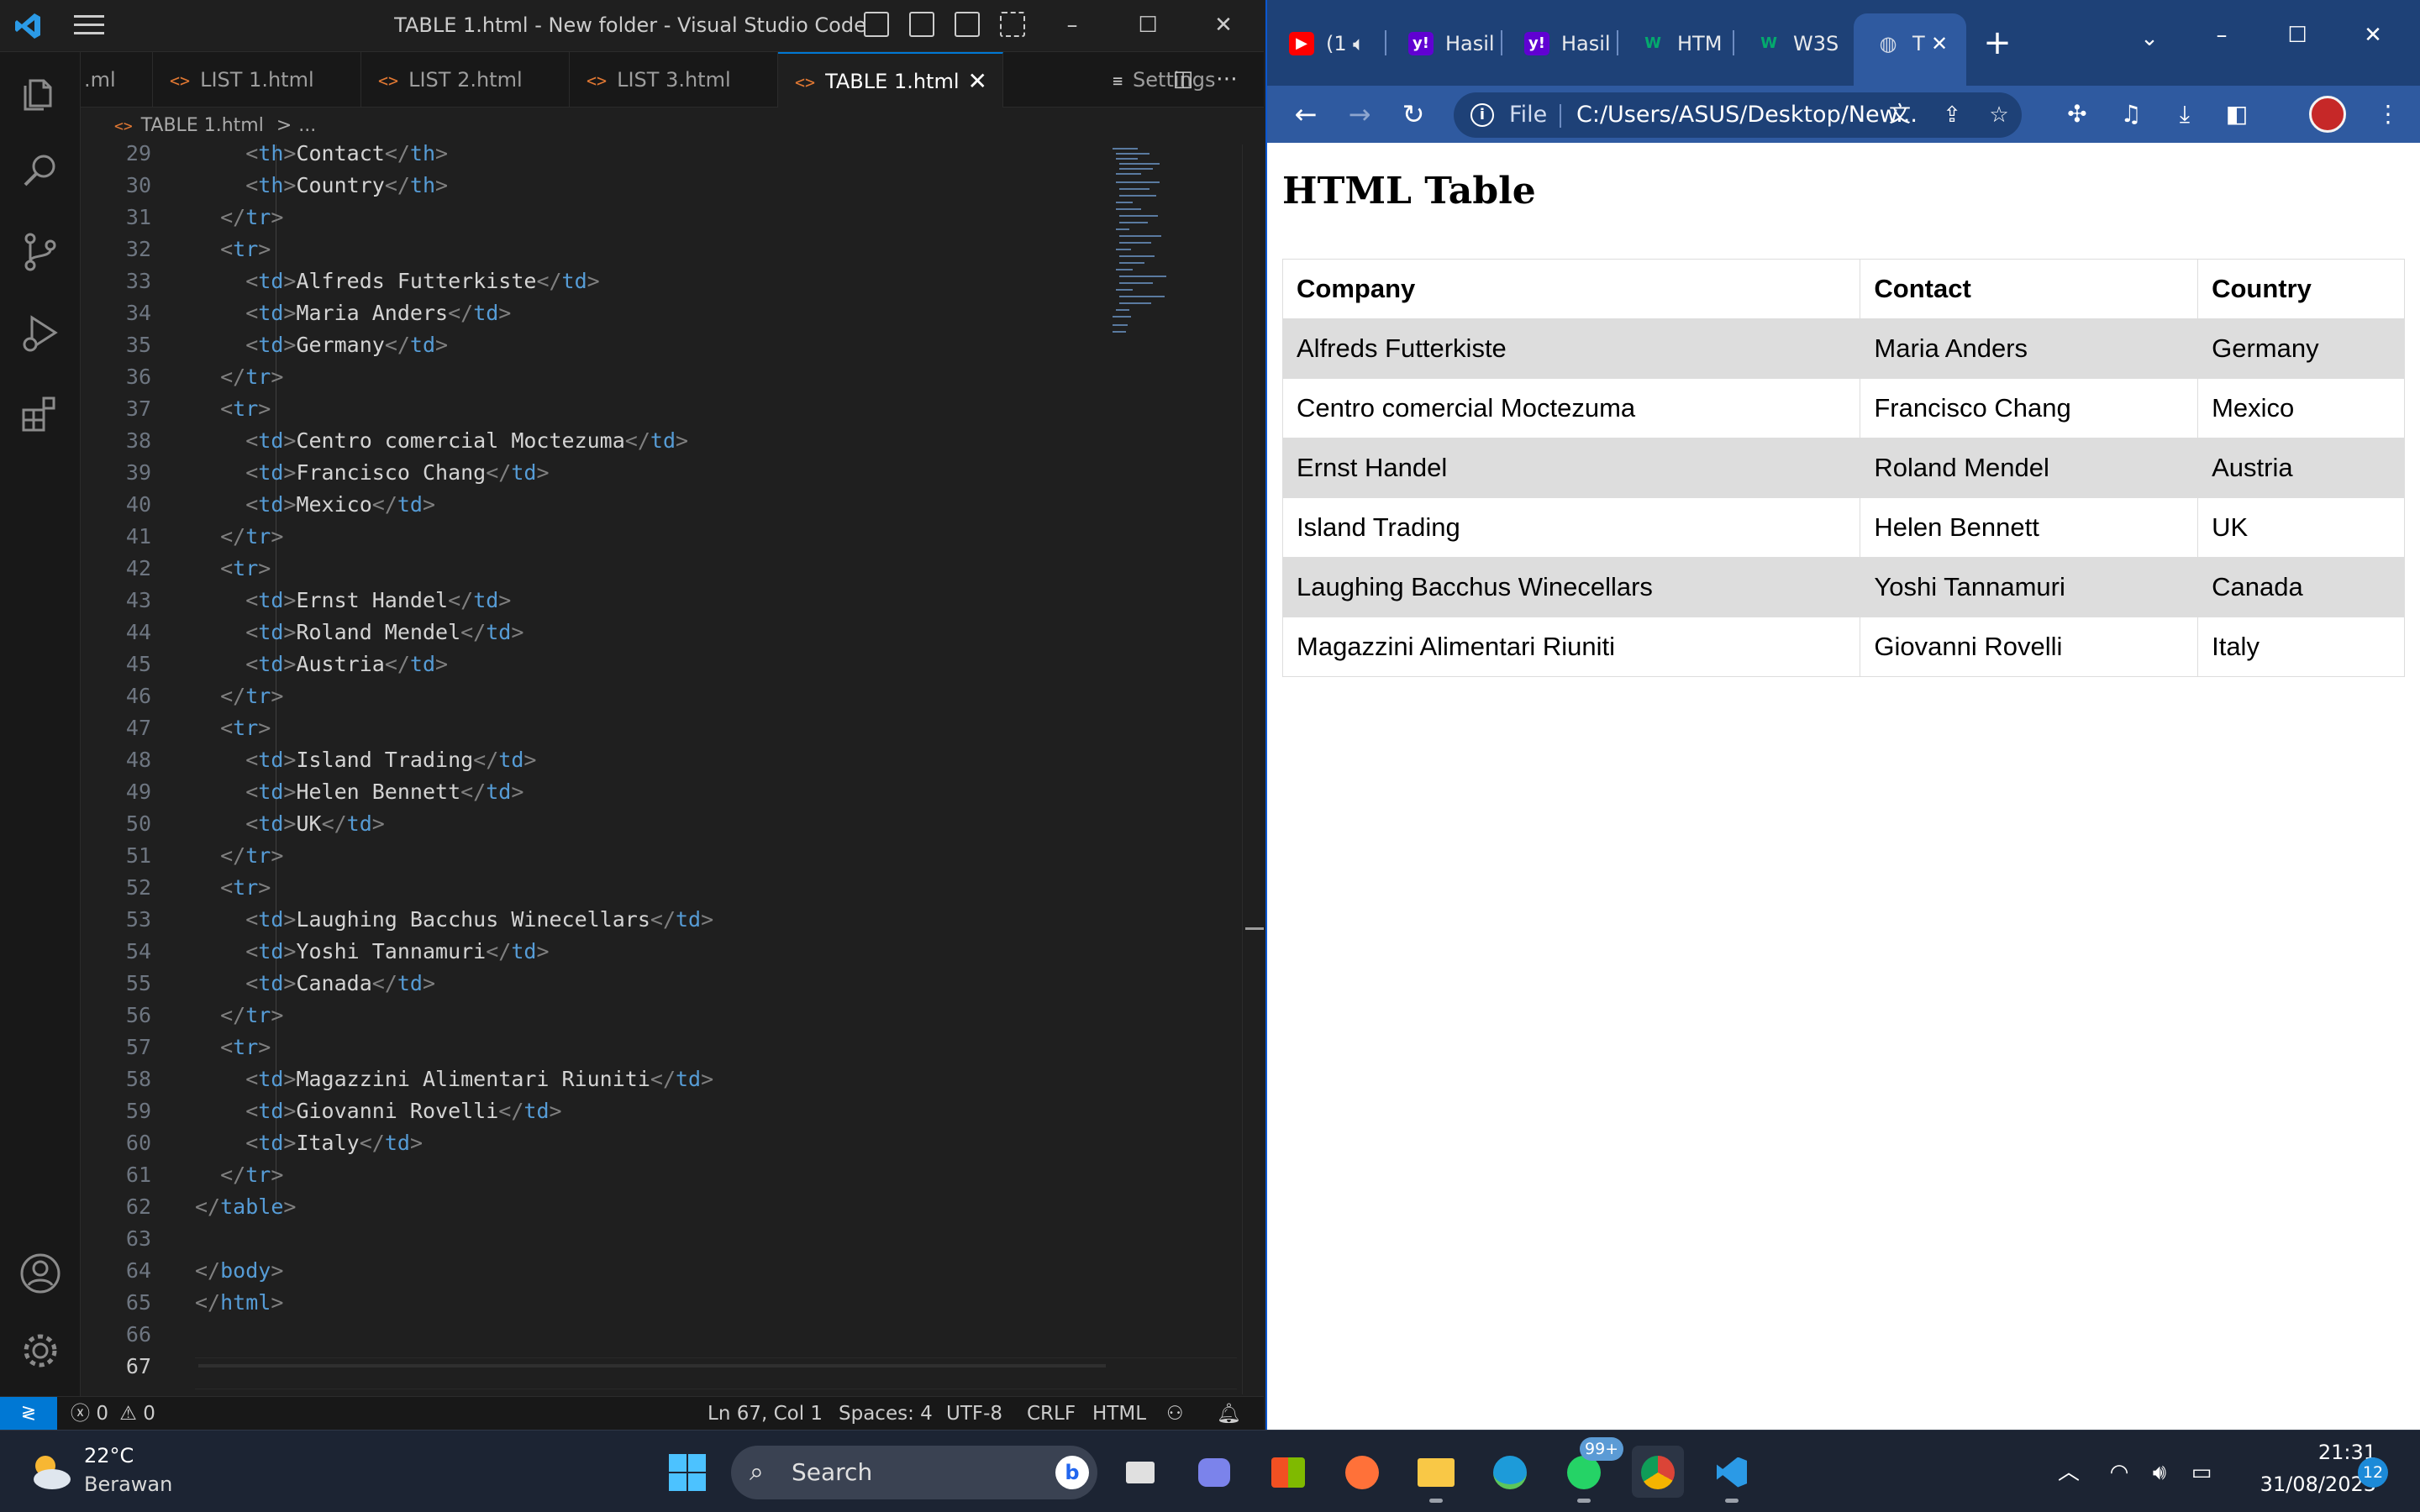 The width and height of the screenshot is (2420, 1512). What do you see at coordinates (1559, 43) in the screenshot?
I see `browser-tab-yahoo-2: y! Hasil` at bounding box center [1559, 43].